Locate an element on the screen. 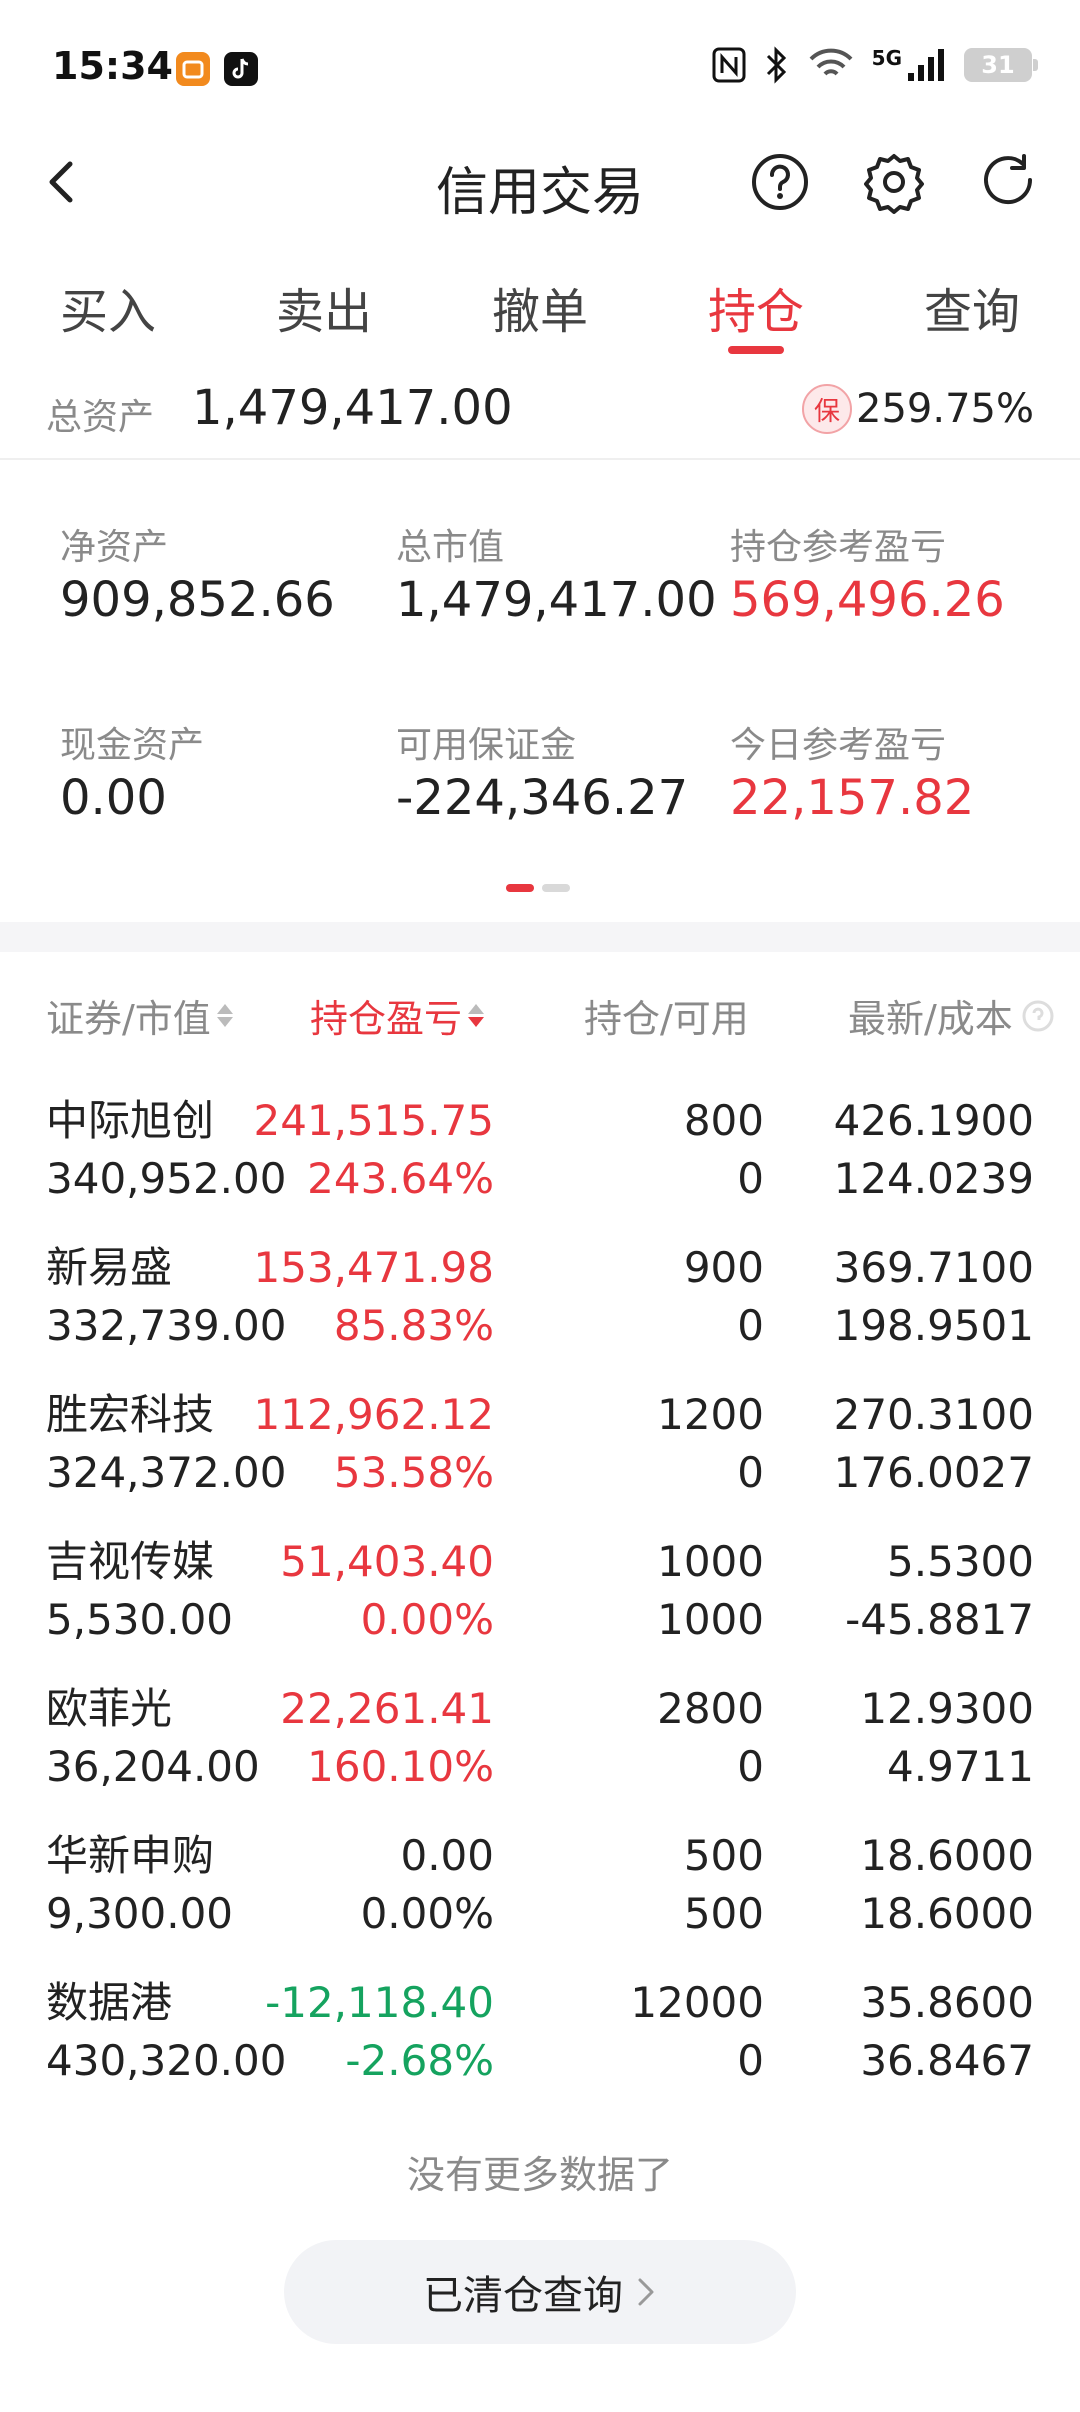 Image resolution: width=1080 pixels, height=2412 pixels. header-hold-available: 持仓/可用 is located at coordinates (666, 1015).